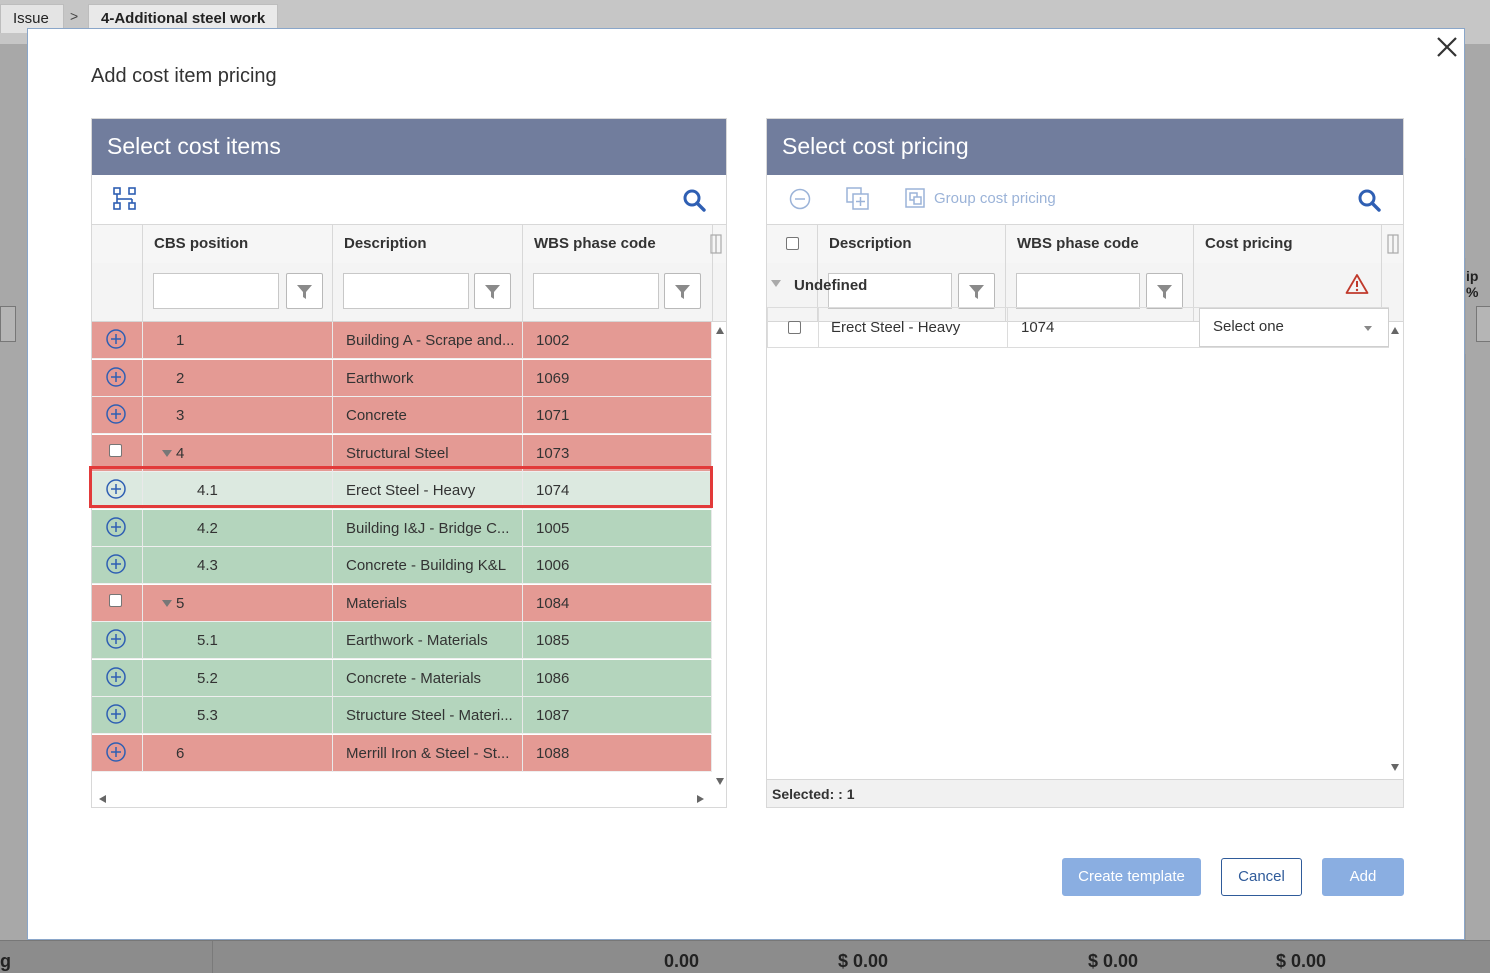 The height and width of the screenshot is (973, 1490). Describe the element at coordinates (596, 291) in the screenshot. I see `wbs-filter-input` at that location.